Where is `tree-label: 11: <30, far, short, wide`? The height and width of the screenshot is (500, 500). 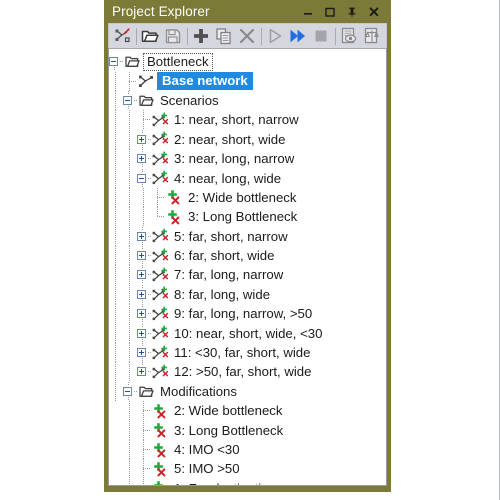 tree-label: 11: <30, far, short, wide is located at coordinates (242, 353).